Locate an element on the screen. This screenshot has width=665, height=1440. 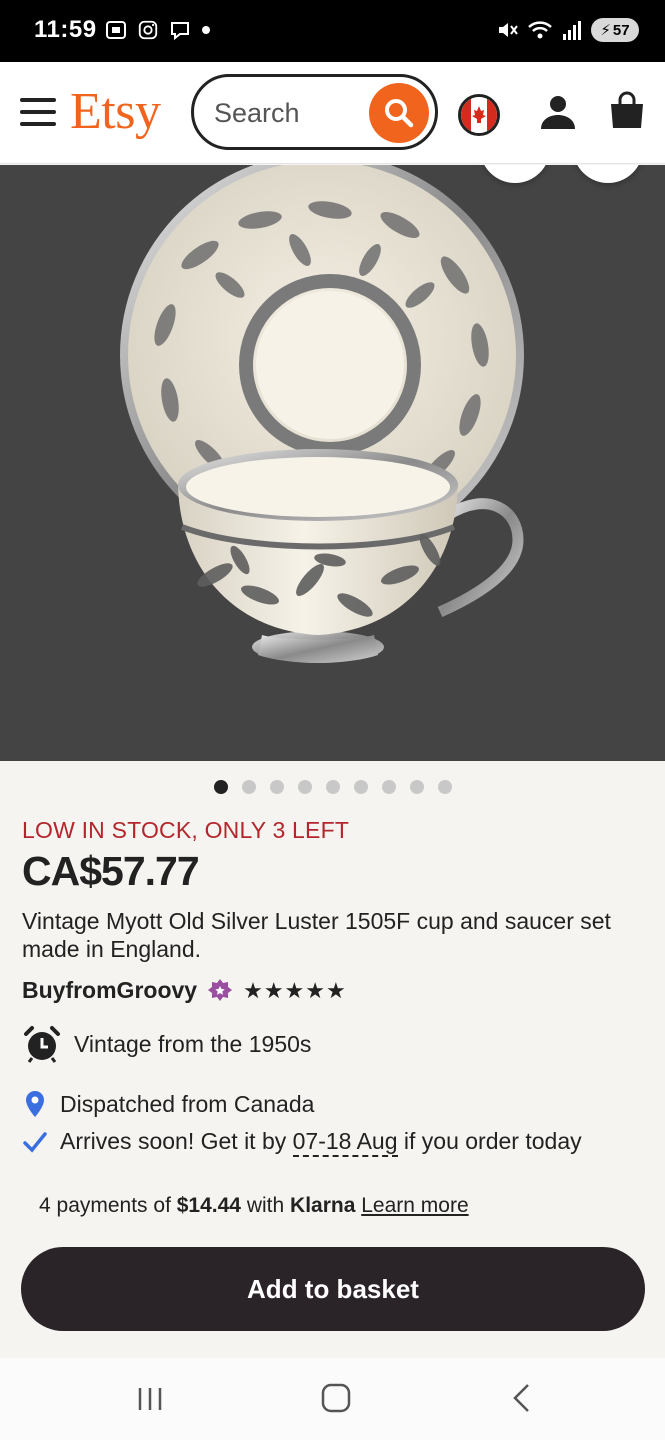
menu-button is located at coordinates (38, 112).